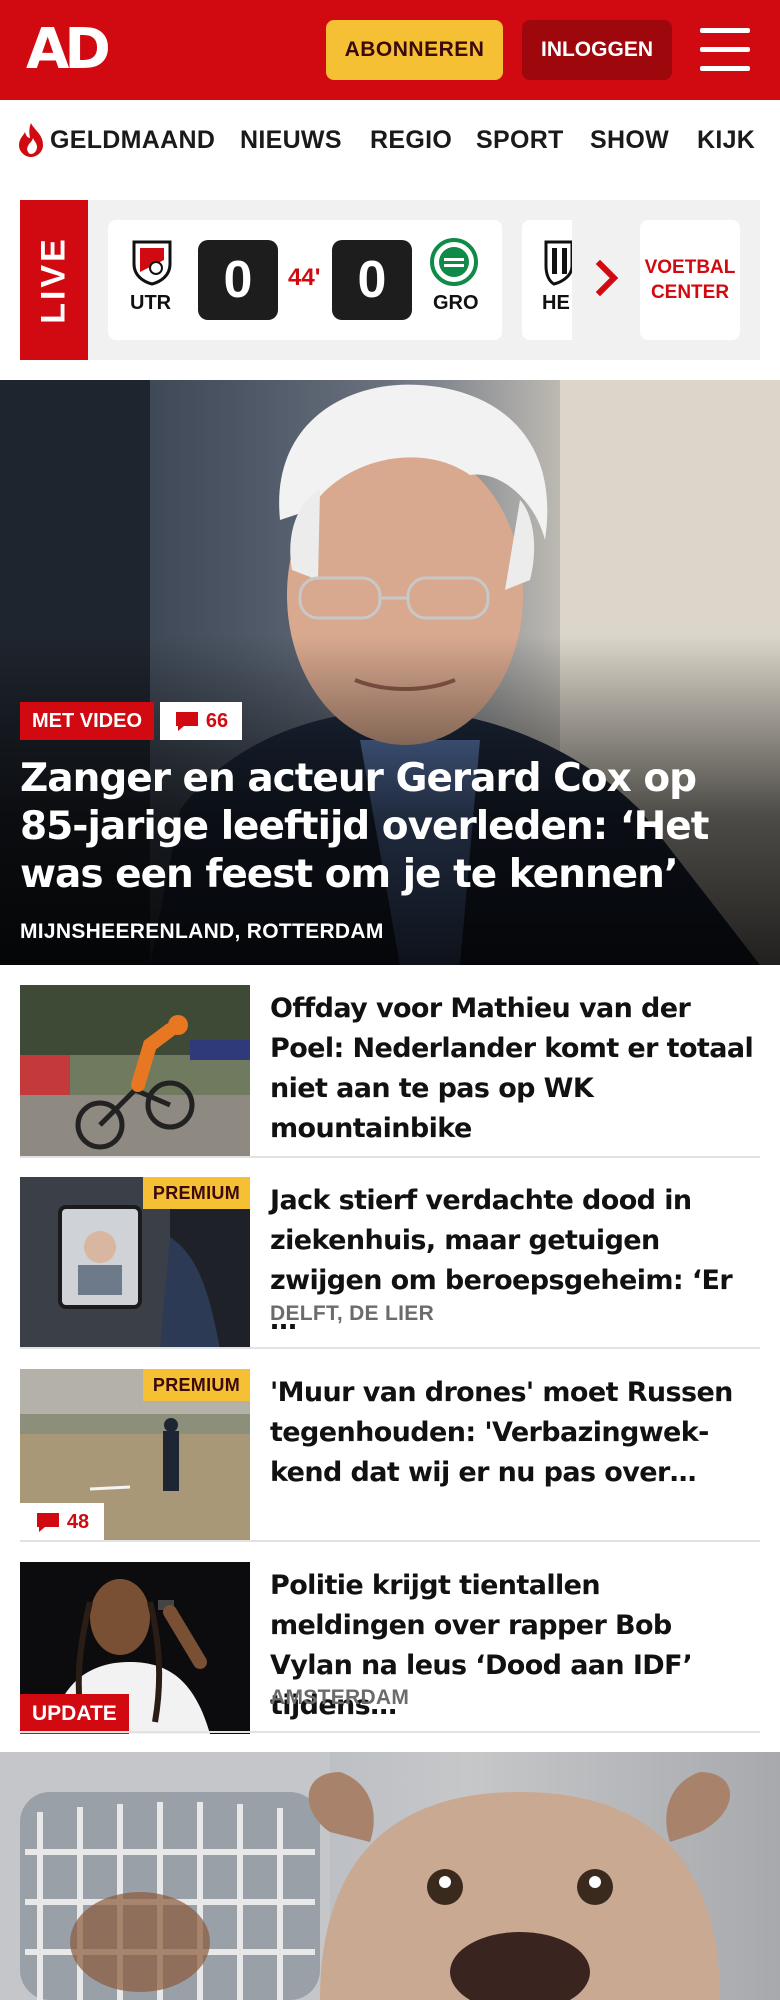  Describe the element at coordinates (725, 50) in the screenshot. I see `hamburger-icon` at that location.